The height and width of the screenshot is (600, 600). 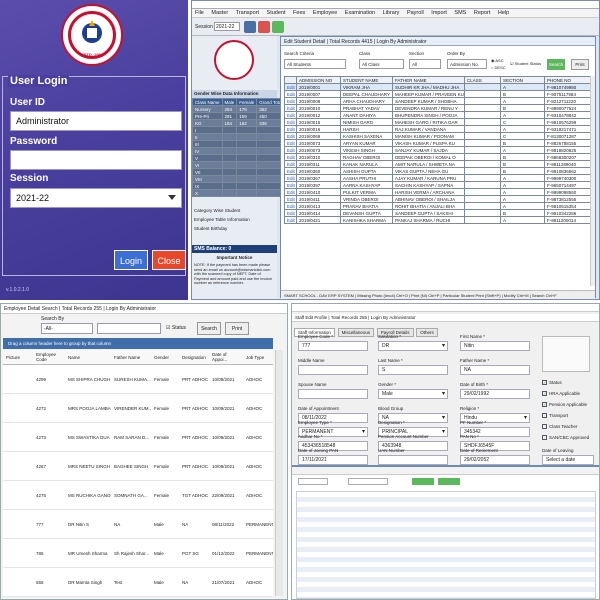 What do you see at coordinates (555, 416) in the screenshot?
I see `check-transport: Transport` at bounding box center [555, 416].